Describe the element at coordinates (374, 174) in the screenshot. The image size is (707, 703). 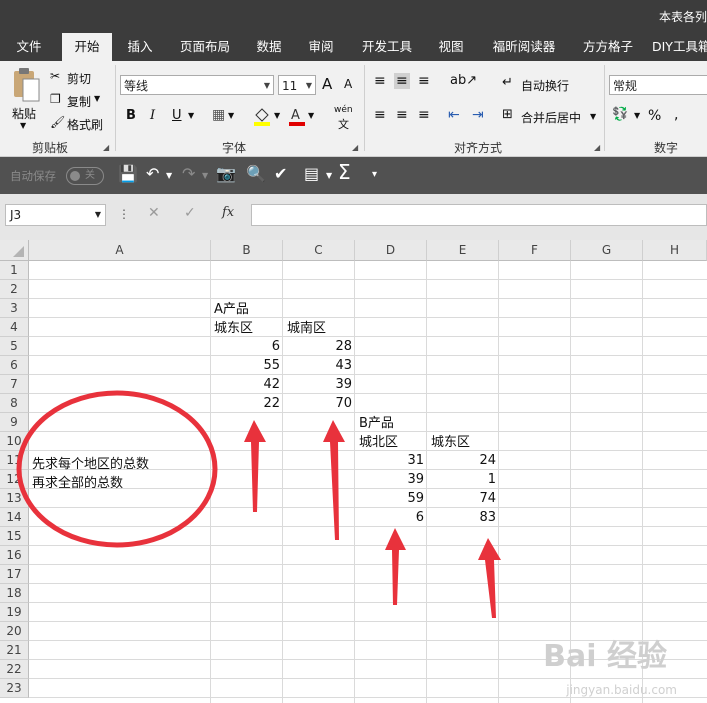
I see `customize-qat-icon: ▾` at that location.